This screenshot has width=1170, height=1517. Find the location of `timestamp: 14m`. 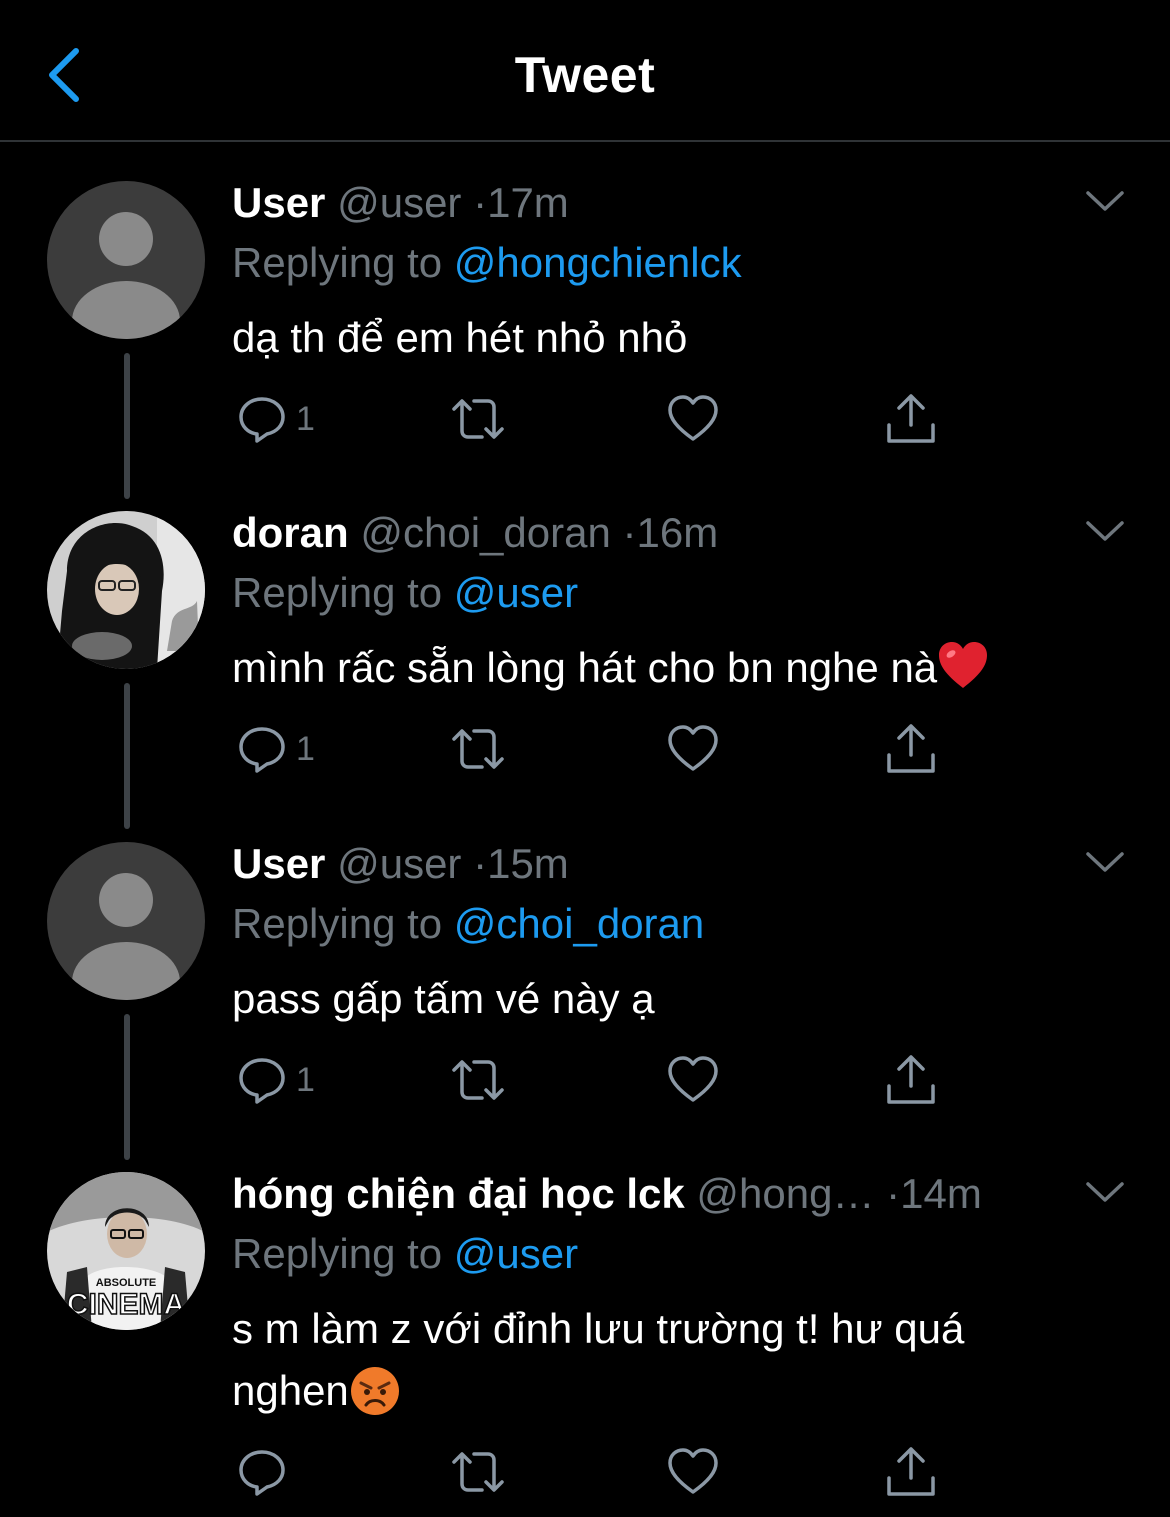

timestamp: 14m is located at coordinates (941, 1193).